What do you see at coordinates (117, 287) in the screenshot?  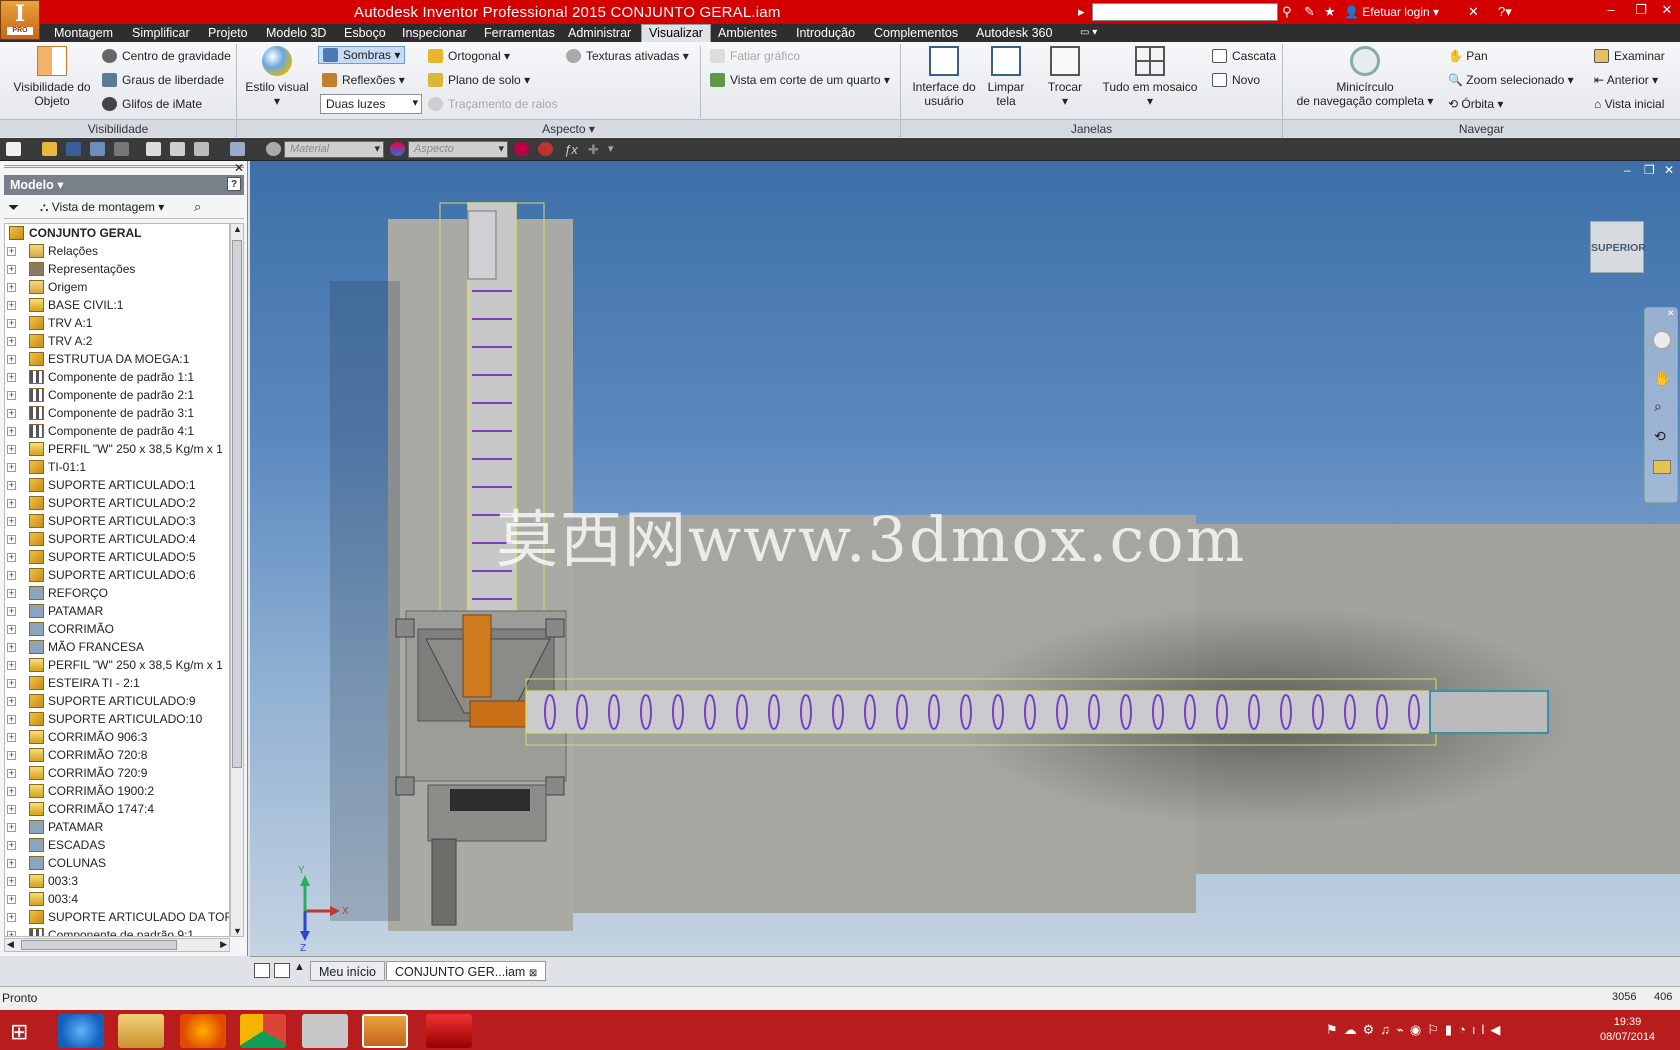 I see `tree-item: + Origem` at bounding box center [117, 287].